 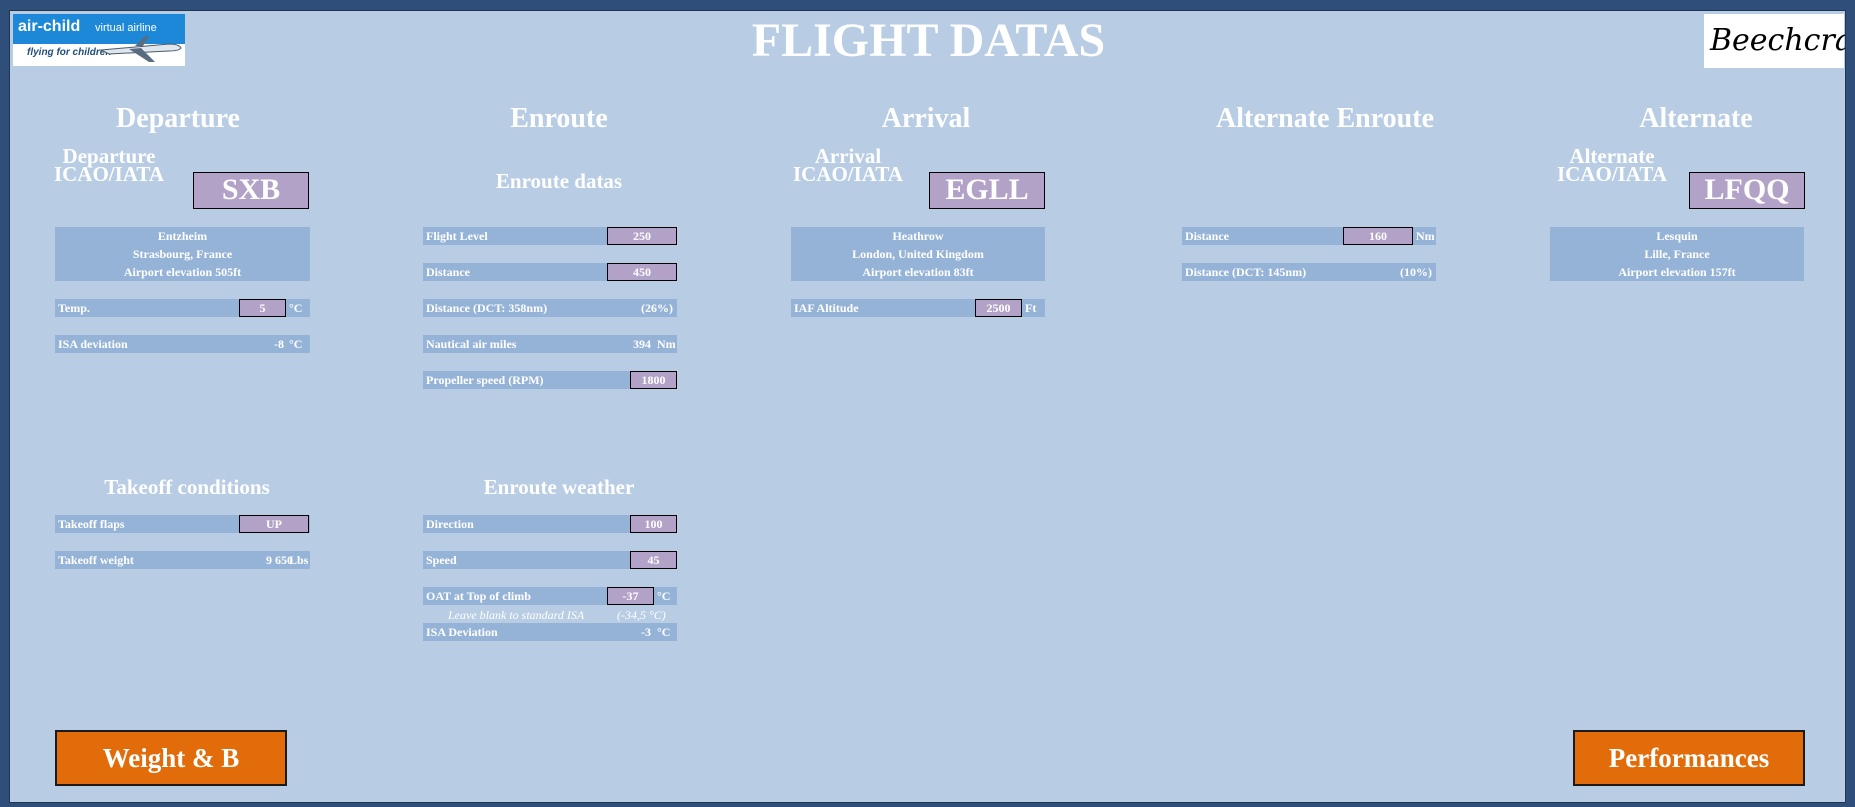 What do you see at coordinates (91, 524) in the screenshot?
I see `takeoff-flaps-label: Takeoff flaps` at bounding box center [91, 524].